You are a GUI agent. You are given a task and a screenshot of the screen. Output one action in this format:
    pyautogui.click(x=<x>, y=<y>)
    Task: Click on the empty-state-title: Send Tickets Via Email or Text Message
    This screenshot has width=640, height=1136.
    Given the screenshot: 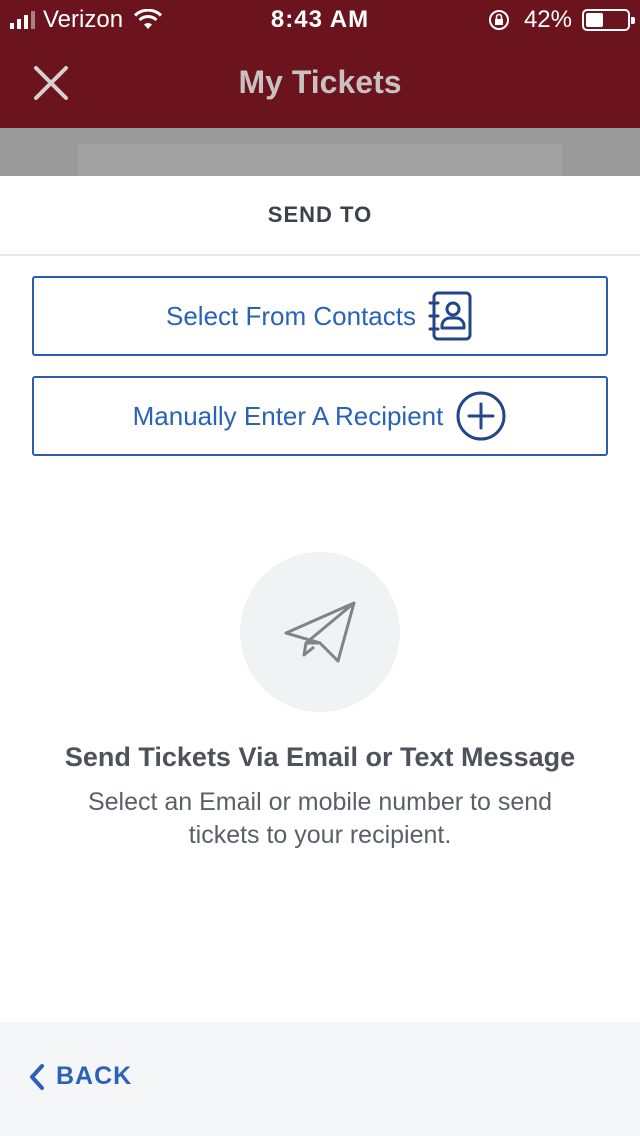 What is the action you would take?
    pyautogui.click(x=320, y=757)
    